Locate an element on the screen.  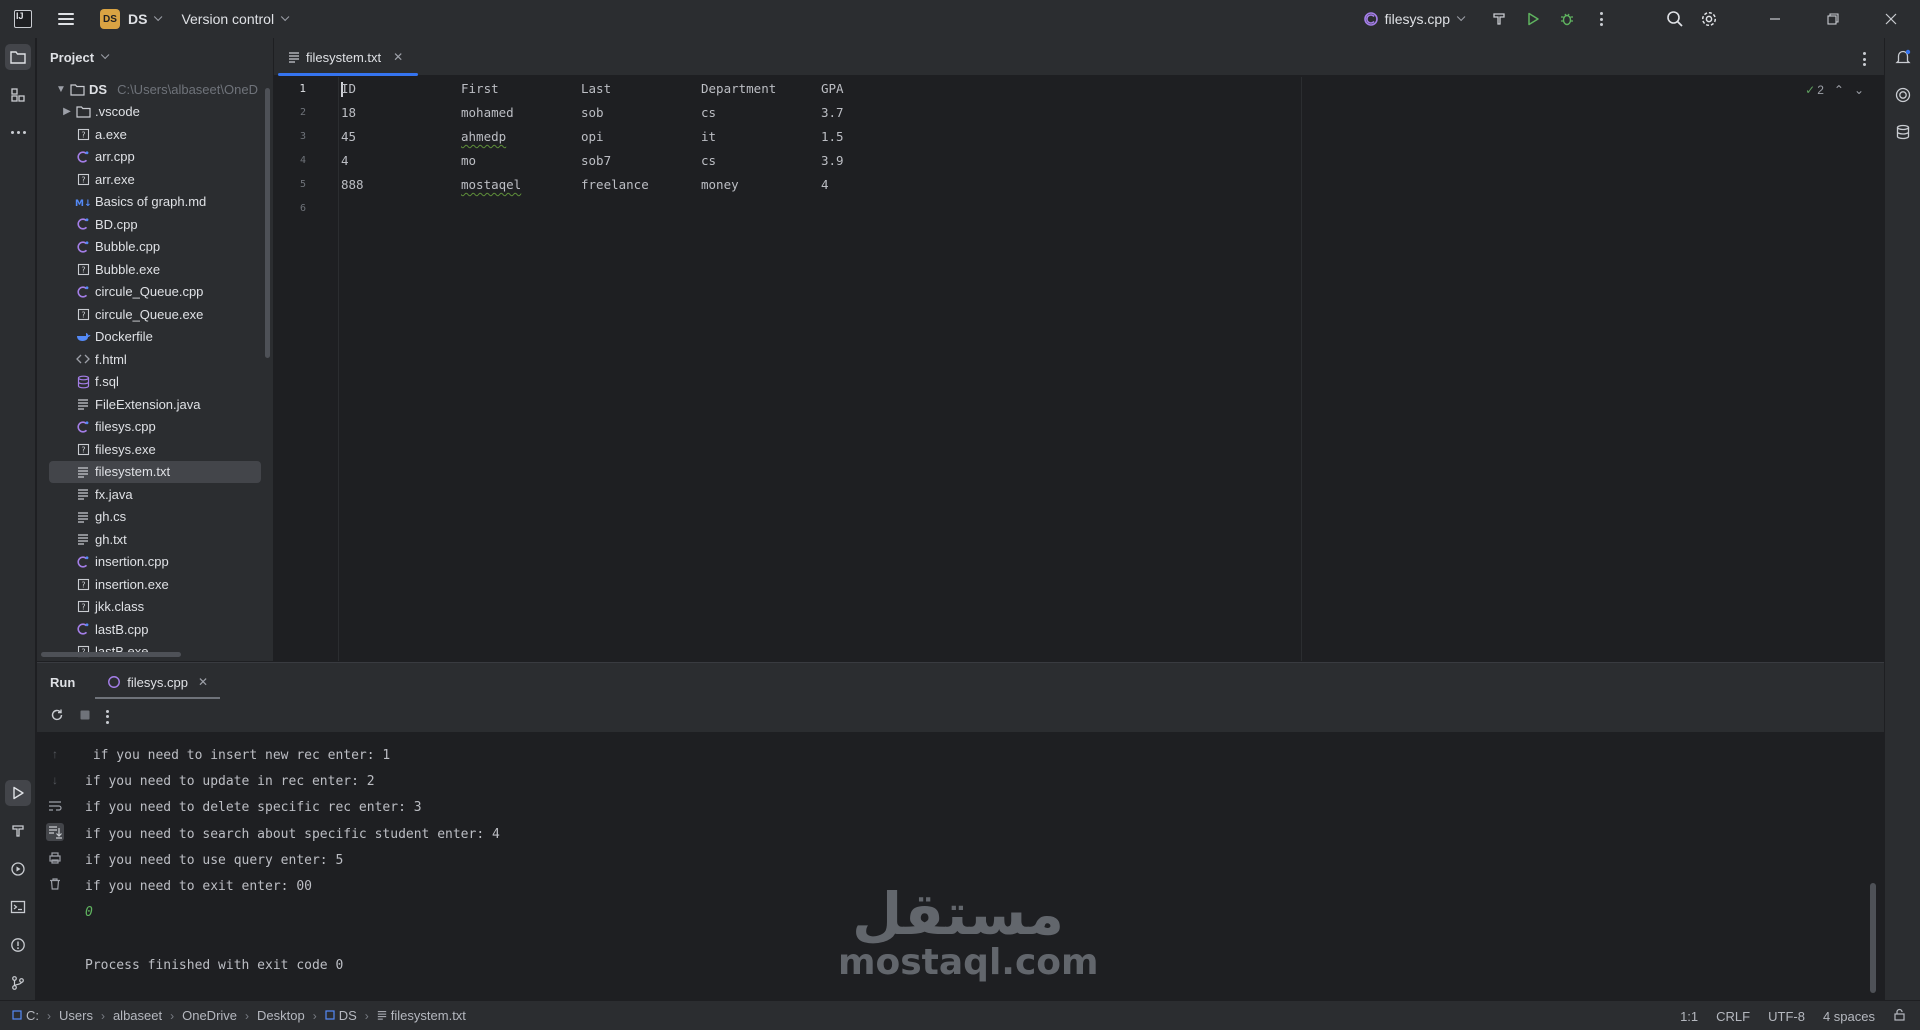
tree-item: ? filesys.exe is located at coordinates (155, 449).